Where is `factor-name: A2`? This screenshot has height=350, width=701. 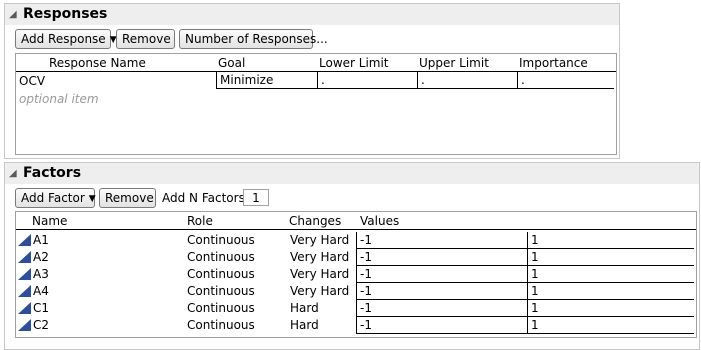
factor-name: A2 is located at coordinates (41, 257).